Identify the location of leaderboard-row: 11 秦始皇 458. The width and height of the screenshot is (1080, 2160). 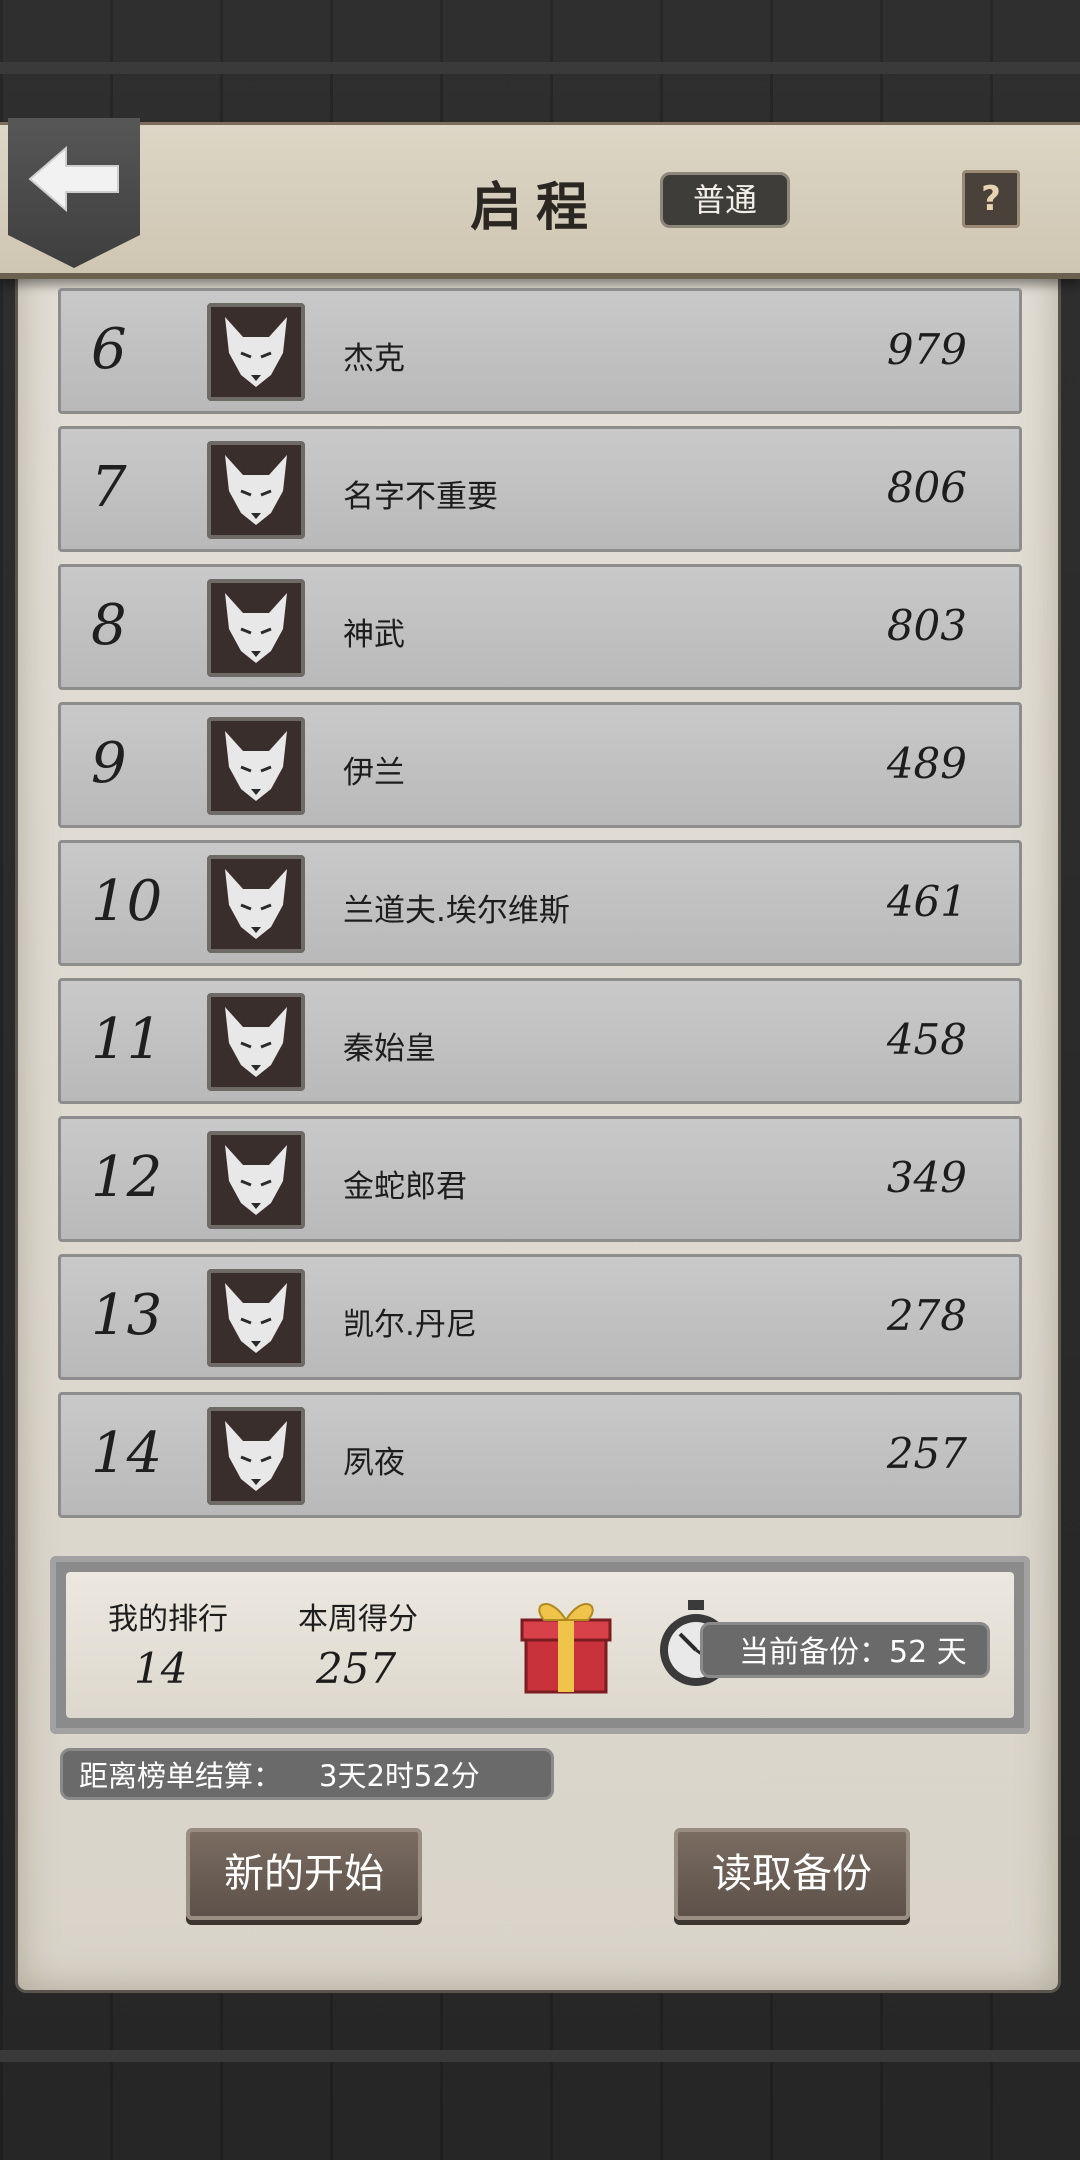
(540, 1041).